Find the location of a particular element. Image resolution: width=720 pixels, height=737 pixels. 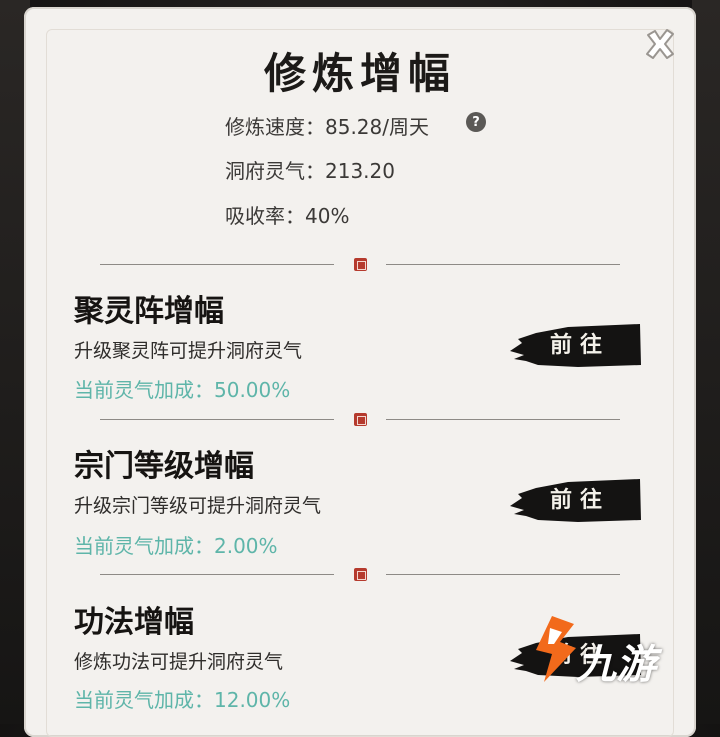

watermark-logo: 九游 is located at coordinates (620, 652).